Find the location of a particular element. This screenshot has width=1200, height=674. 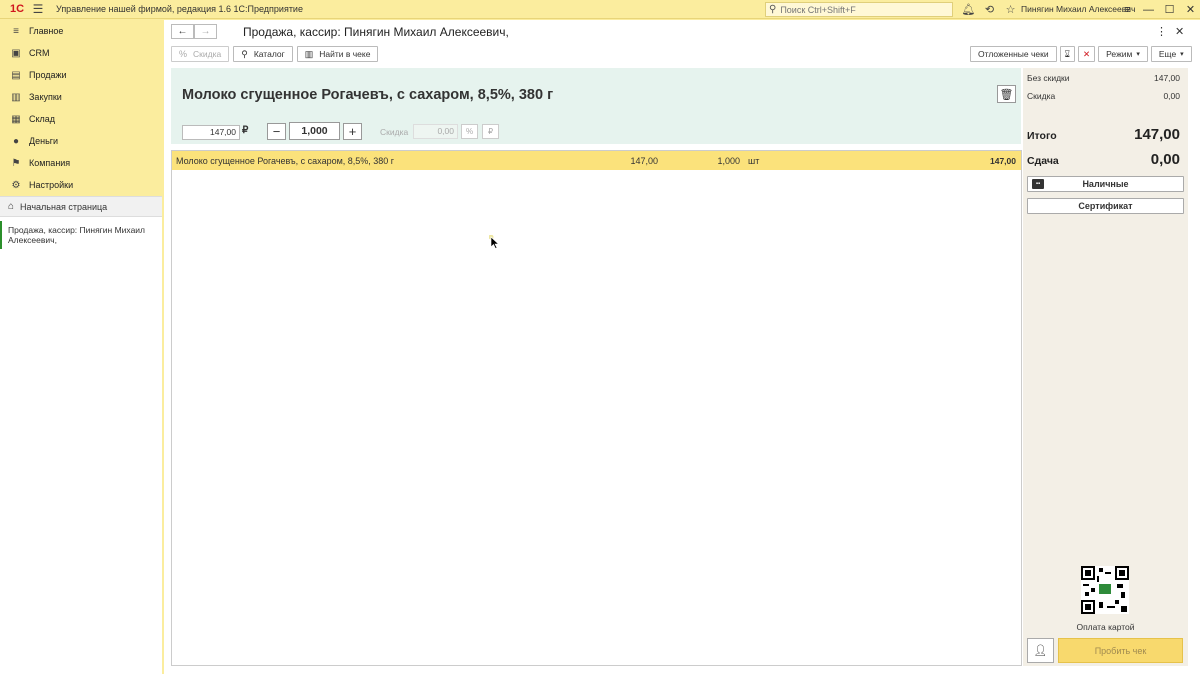

sidebar-item-settings: ⚙ Настройки is located at coordinates (81, 185).